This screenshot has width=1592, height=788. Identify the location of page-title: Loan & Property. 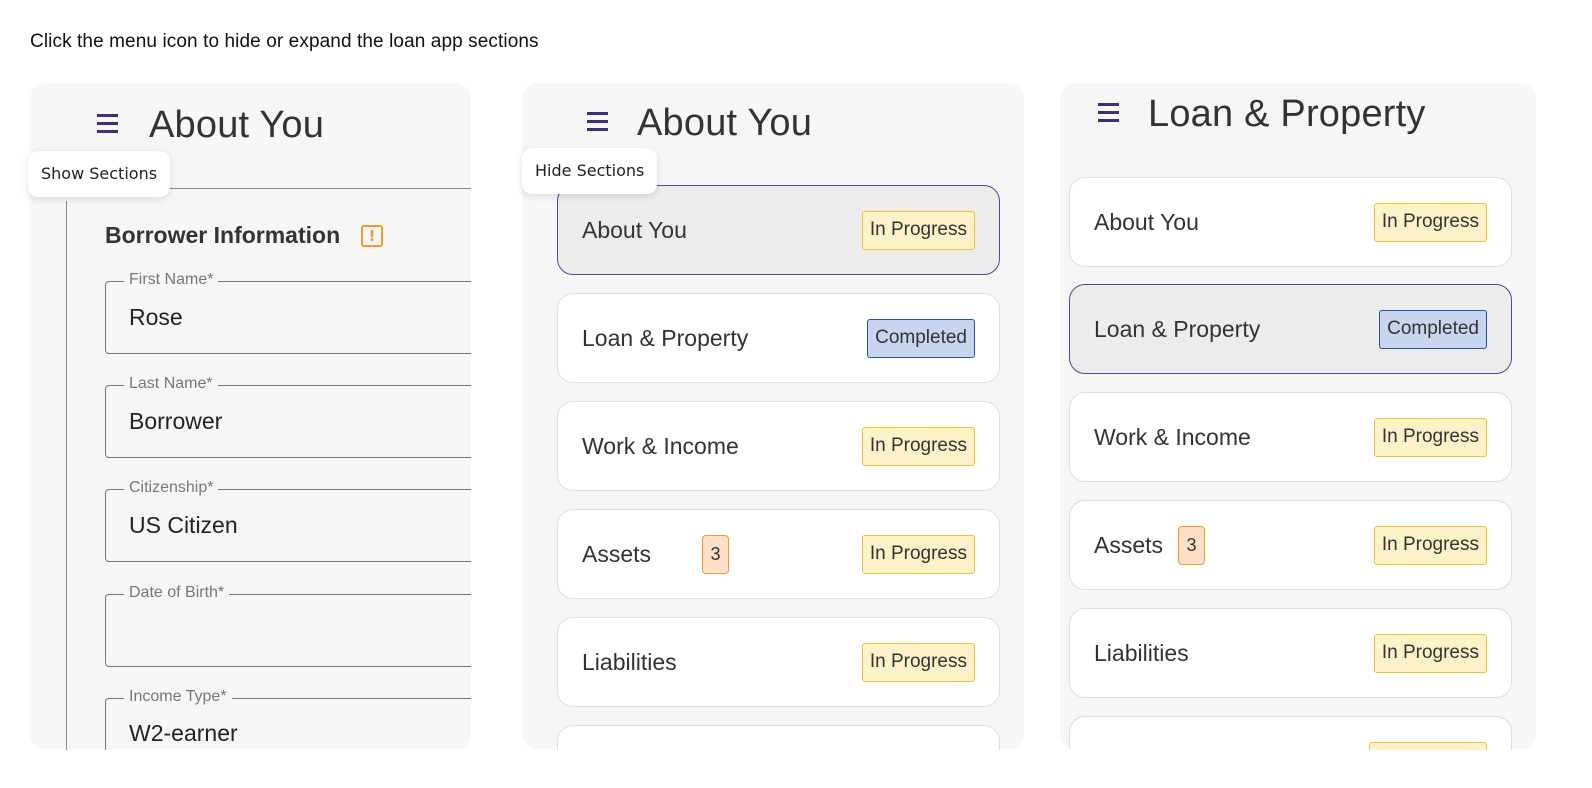
(1287, 114).